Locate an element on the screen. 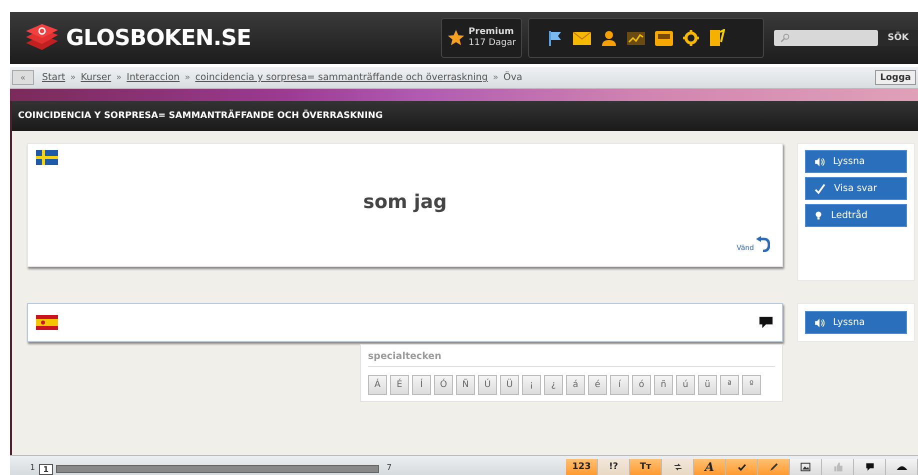  character-key: º is located at coordinates (751, 385).